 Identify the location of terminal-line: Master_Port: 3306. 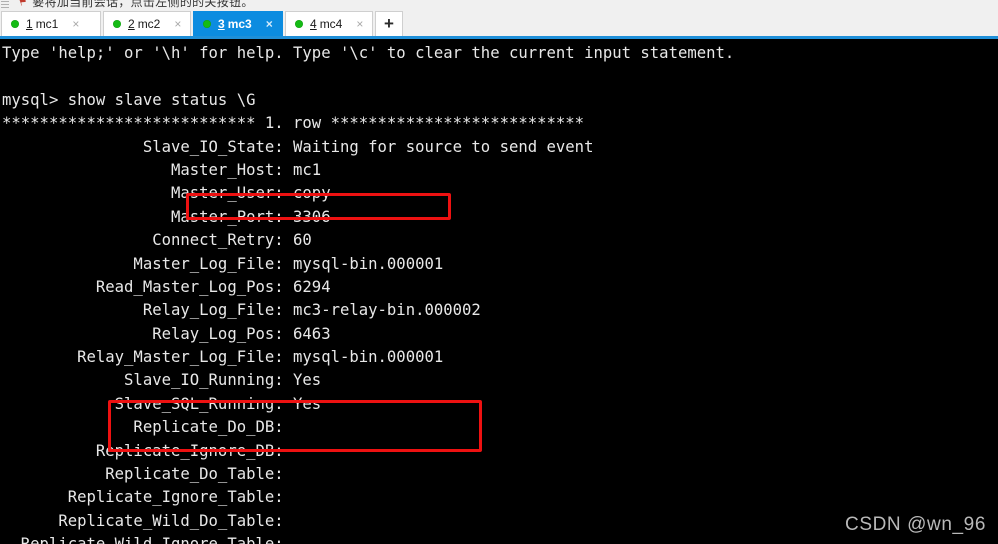
(166, 216).